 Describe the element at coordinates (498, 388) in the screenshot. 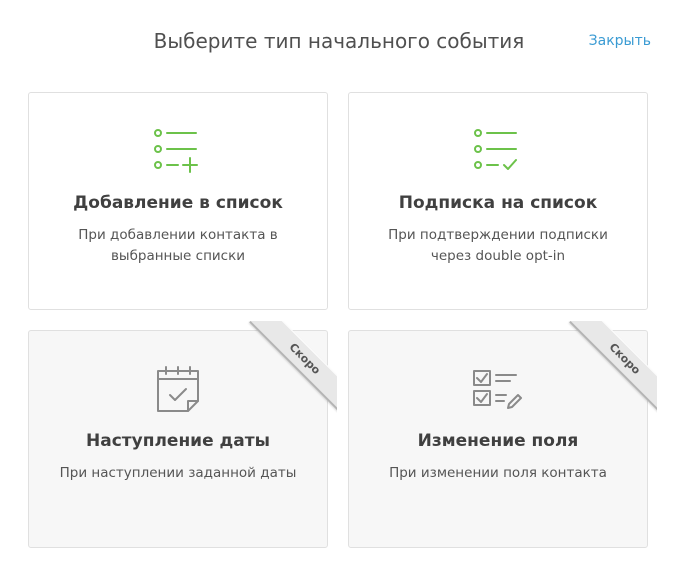

I see `checklist-edit-icon` at that location.